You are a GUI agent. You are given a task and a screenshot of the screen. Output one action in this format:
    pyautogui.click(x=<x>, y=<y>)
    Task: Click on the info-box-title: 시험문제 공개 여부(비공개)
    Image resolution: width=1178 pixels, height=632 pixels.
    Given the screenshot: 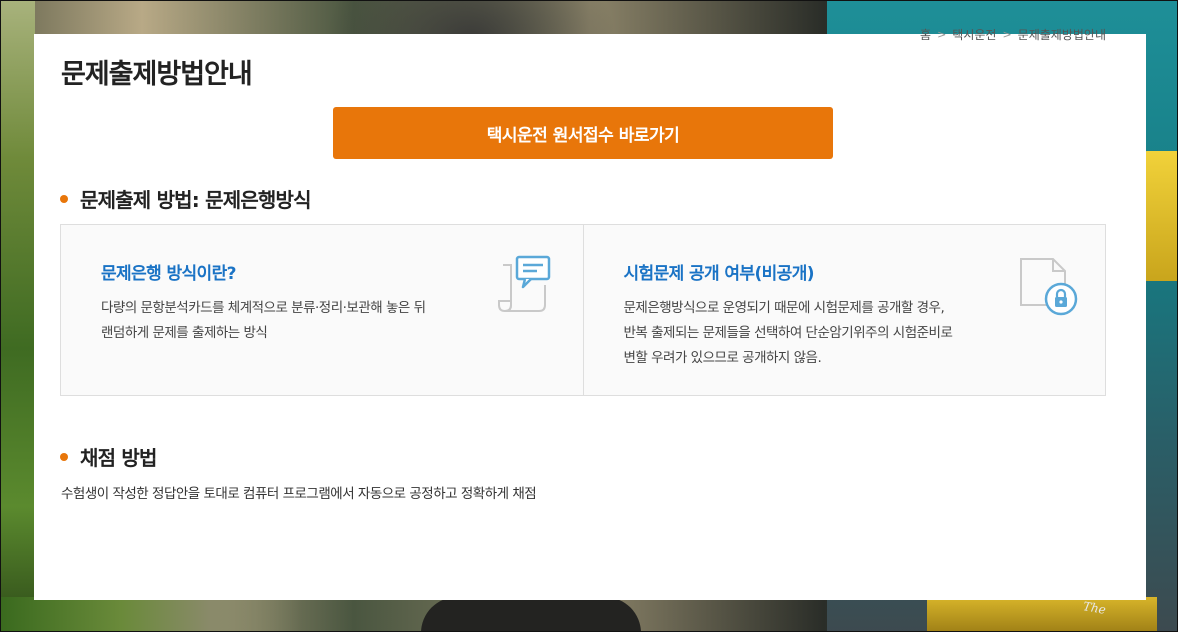 What is the action you would take?
    pyautogui.click(x=719, y=274)
    